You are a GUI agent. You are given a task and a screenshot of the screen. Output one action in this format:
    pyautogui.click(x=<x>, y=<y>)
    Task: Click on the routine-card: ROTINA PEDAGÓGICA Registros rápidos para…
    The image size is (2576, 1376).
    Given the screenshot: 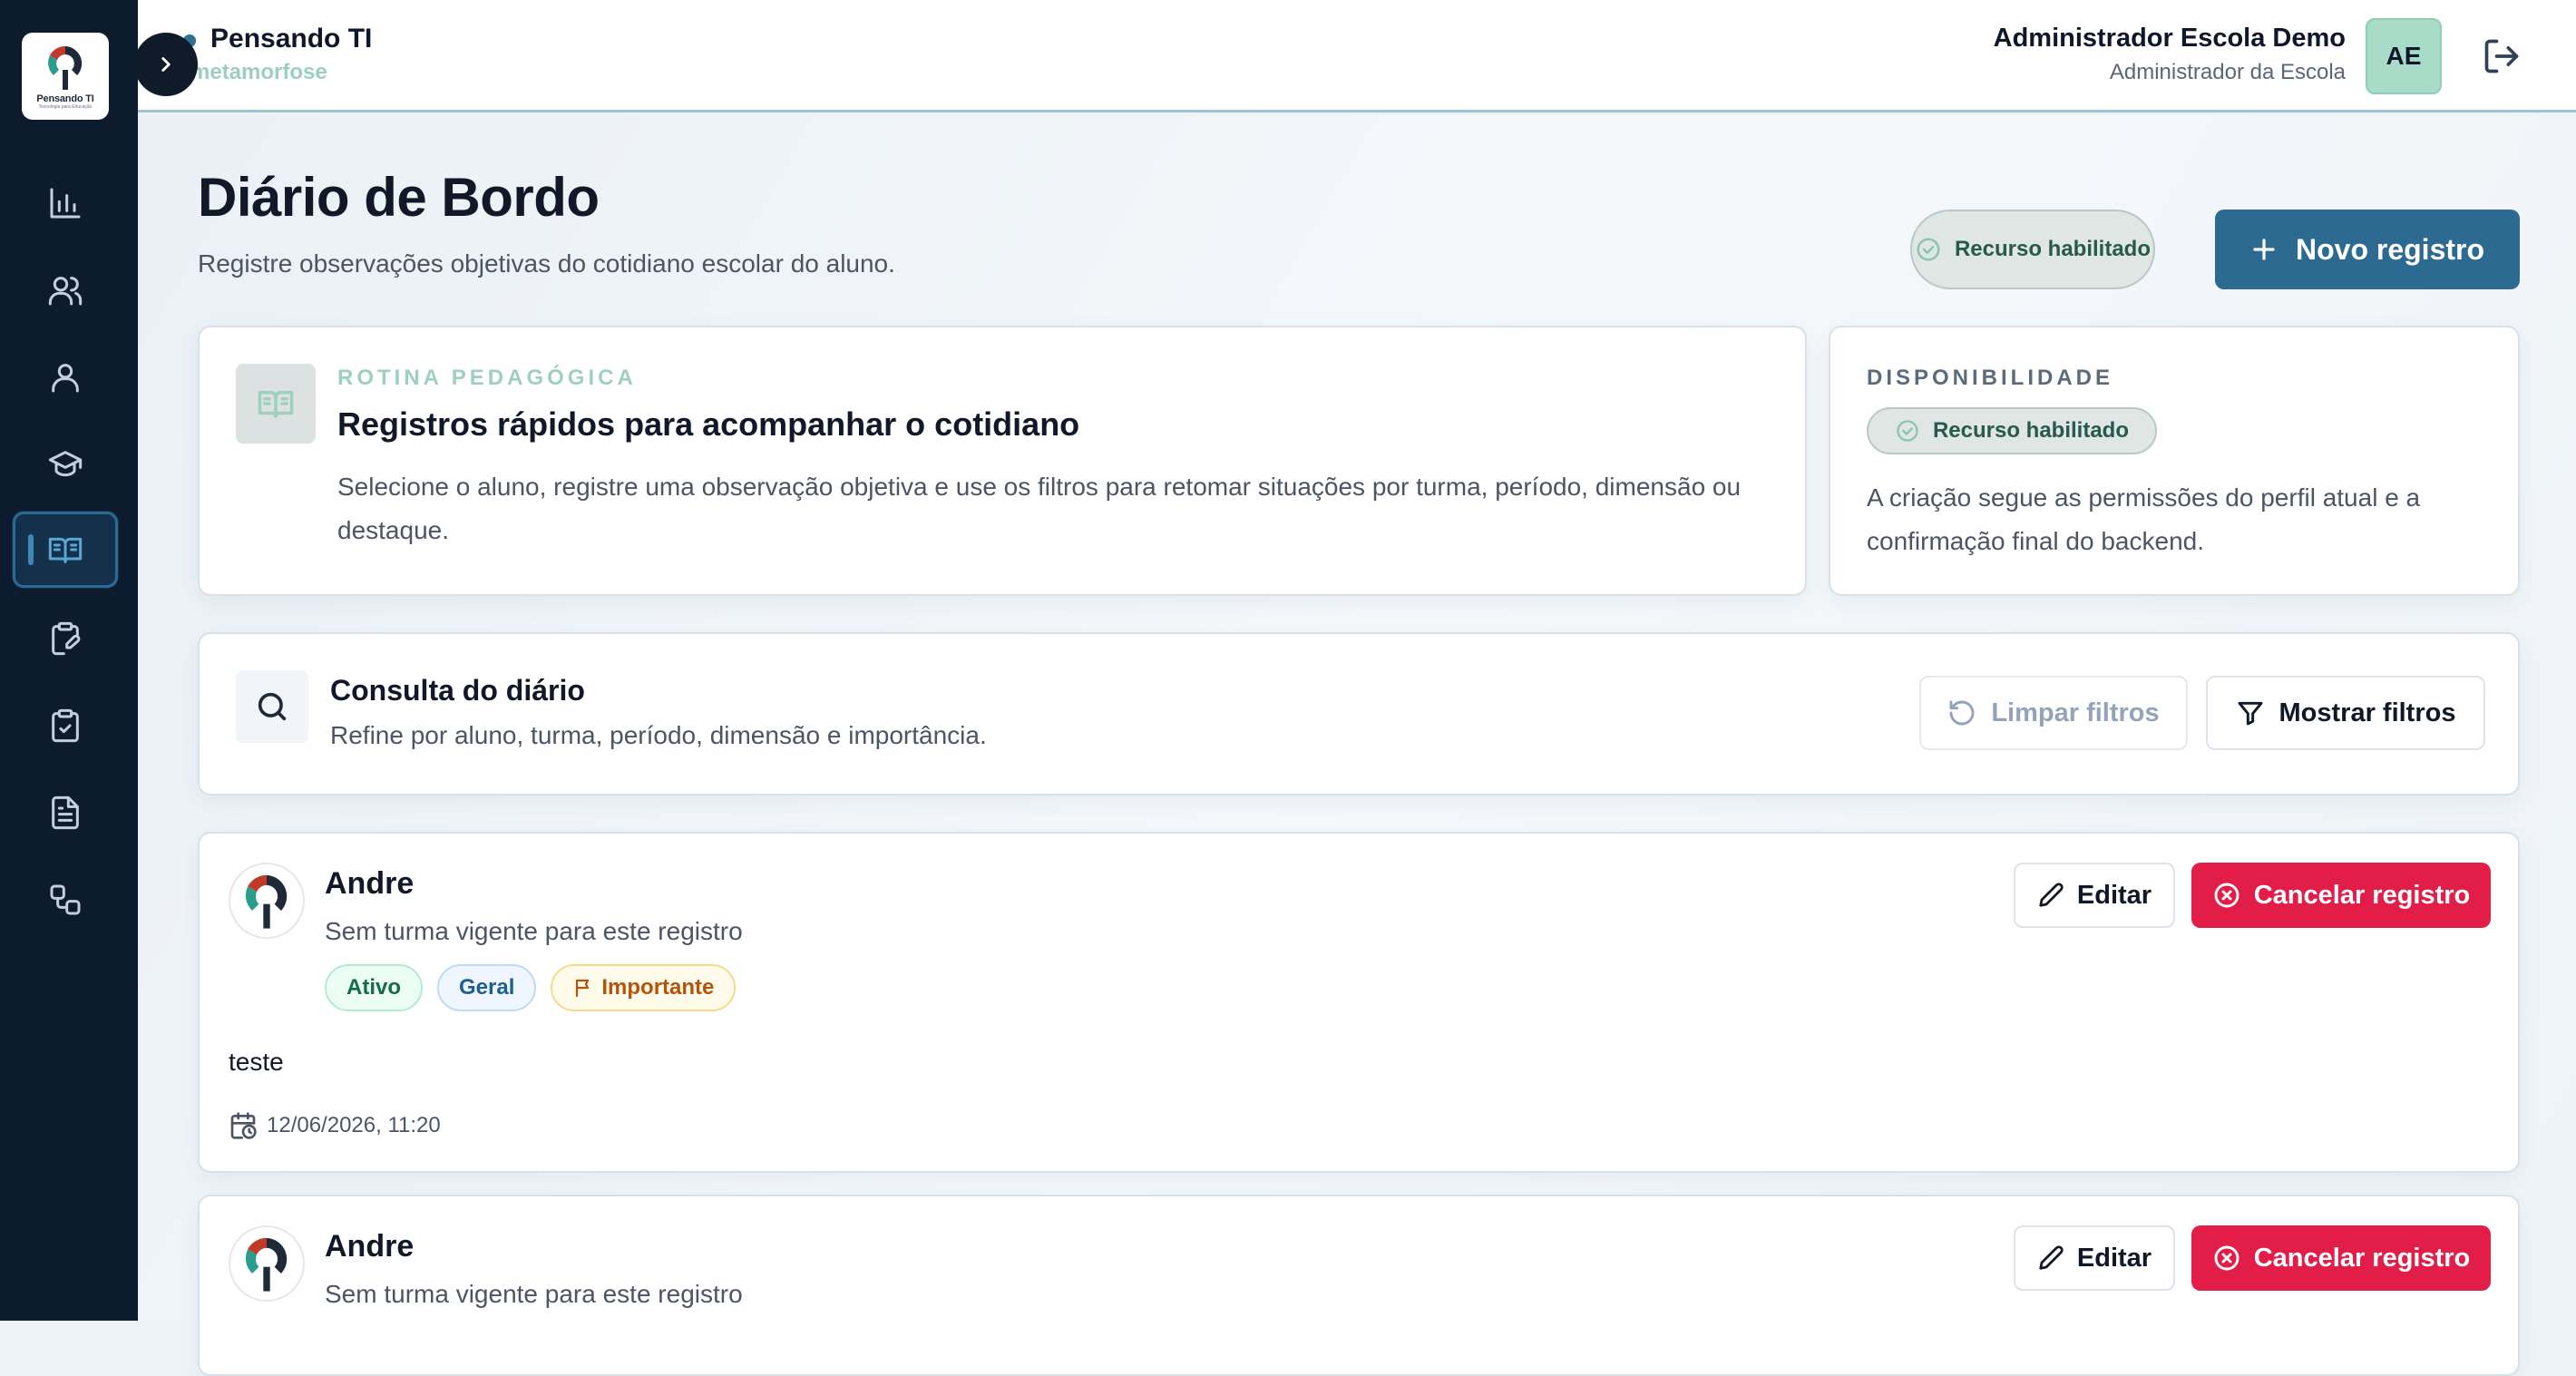 What is the action you would take?
    pyautogui.click(x=1002, y=461)
    